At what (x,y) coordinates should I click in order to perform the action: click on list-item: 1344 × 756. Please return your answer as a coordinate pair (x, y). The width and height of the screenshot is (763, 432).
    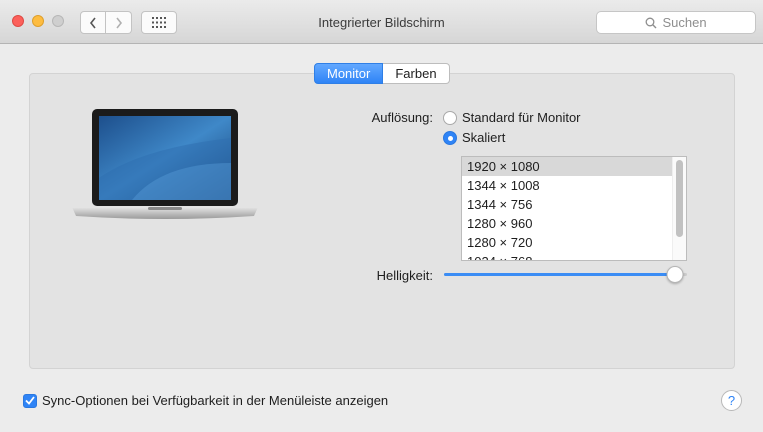
    Looking at the image, I should click on (567, 204).